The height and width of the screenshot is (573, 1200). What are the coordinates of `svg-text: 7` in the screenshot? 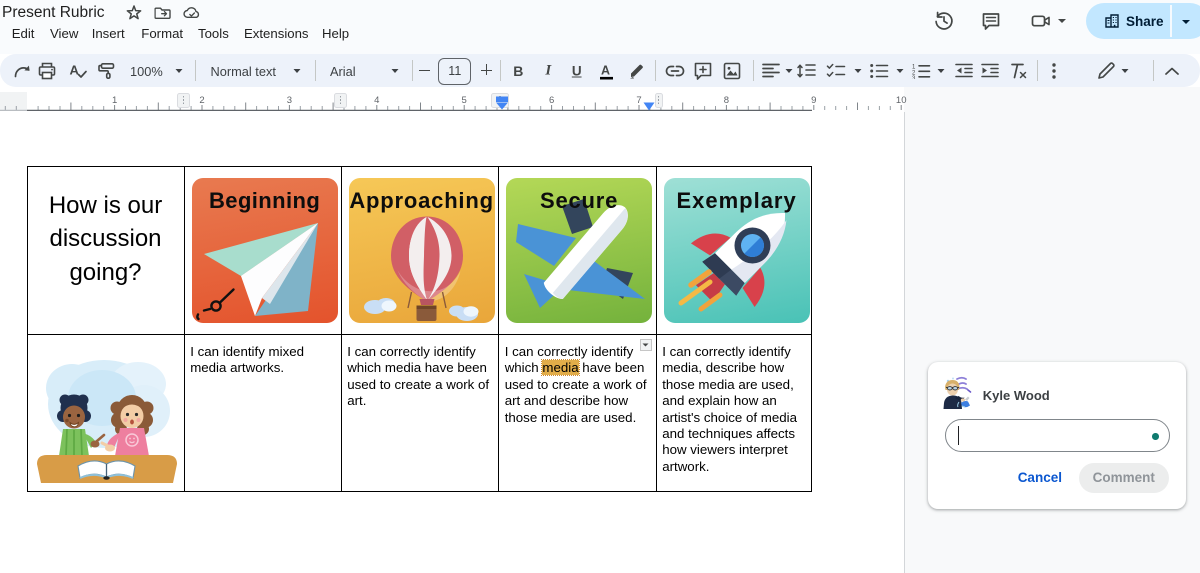 It's located at (638, 100).